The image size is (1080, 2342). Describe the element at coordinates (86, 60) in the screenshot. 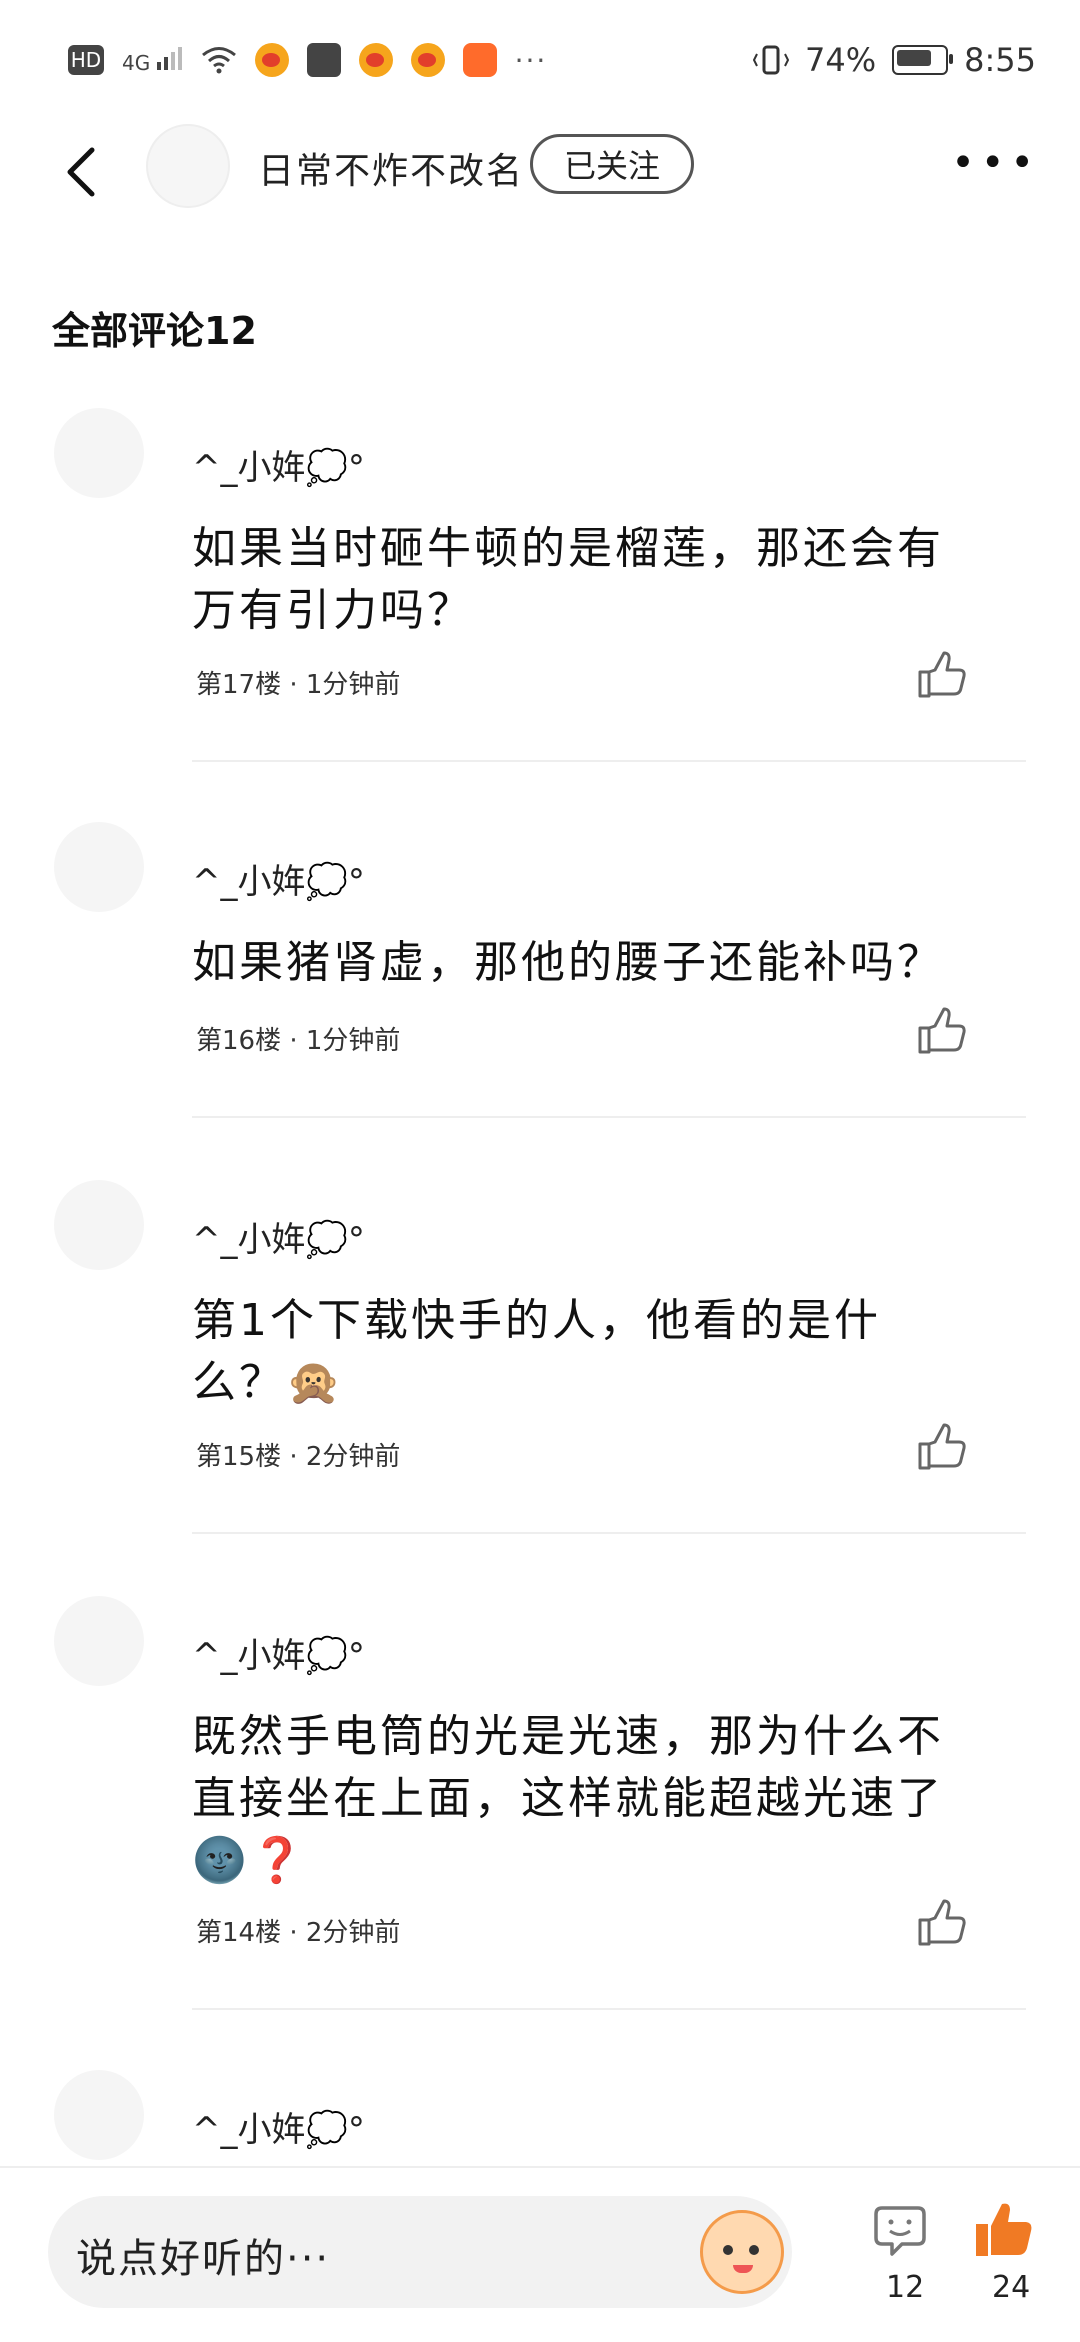

I see `hd-icon: HD` at that location.